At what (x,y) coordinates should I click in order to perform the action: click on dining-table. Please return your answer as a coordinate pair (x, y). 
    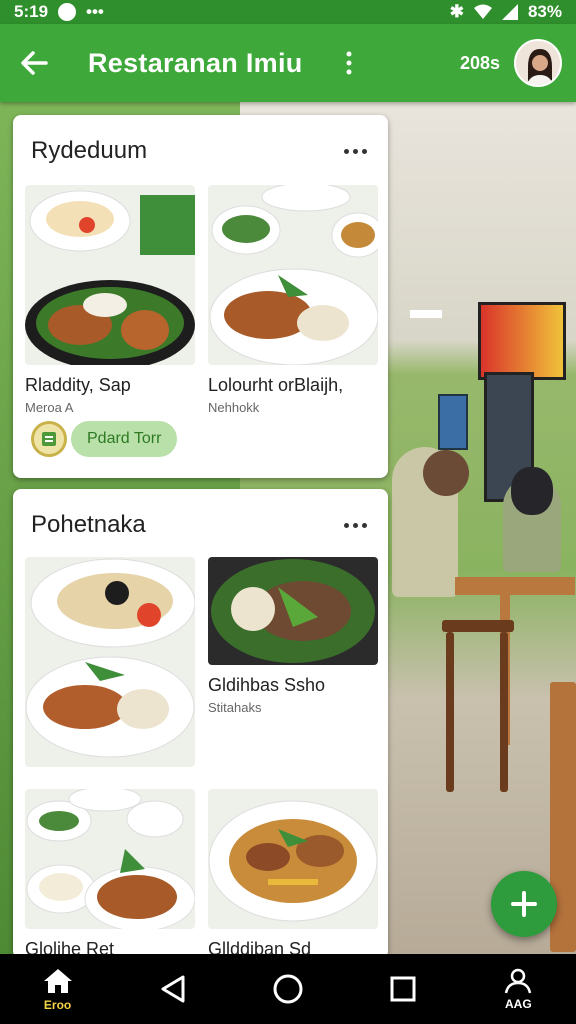
    Looking at the image, I should click on (515, 586).